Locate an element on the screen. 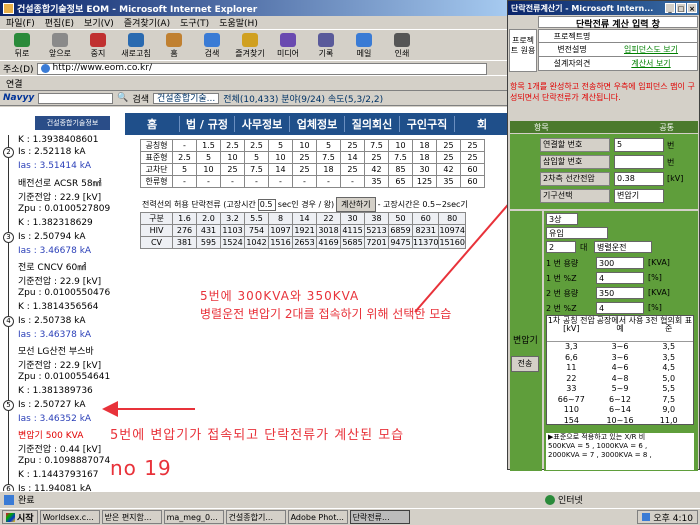 The height and width of the screenshot is (525, 700). form-input is located at coordinates (639, 162).